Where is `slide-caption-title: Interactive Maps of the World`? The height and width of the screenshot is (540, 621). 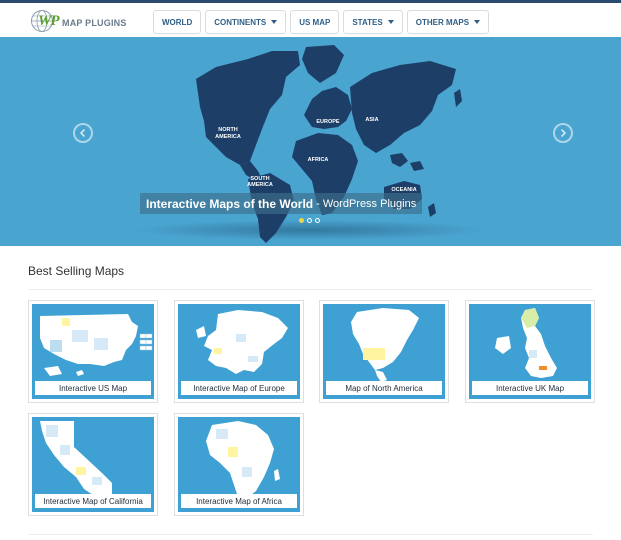
slide-caption-title: Interactive Maps of the World is located at coordinates (230, 203).